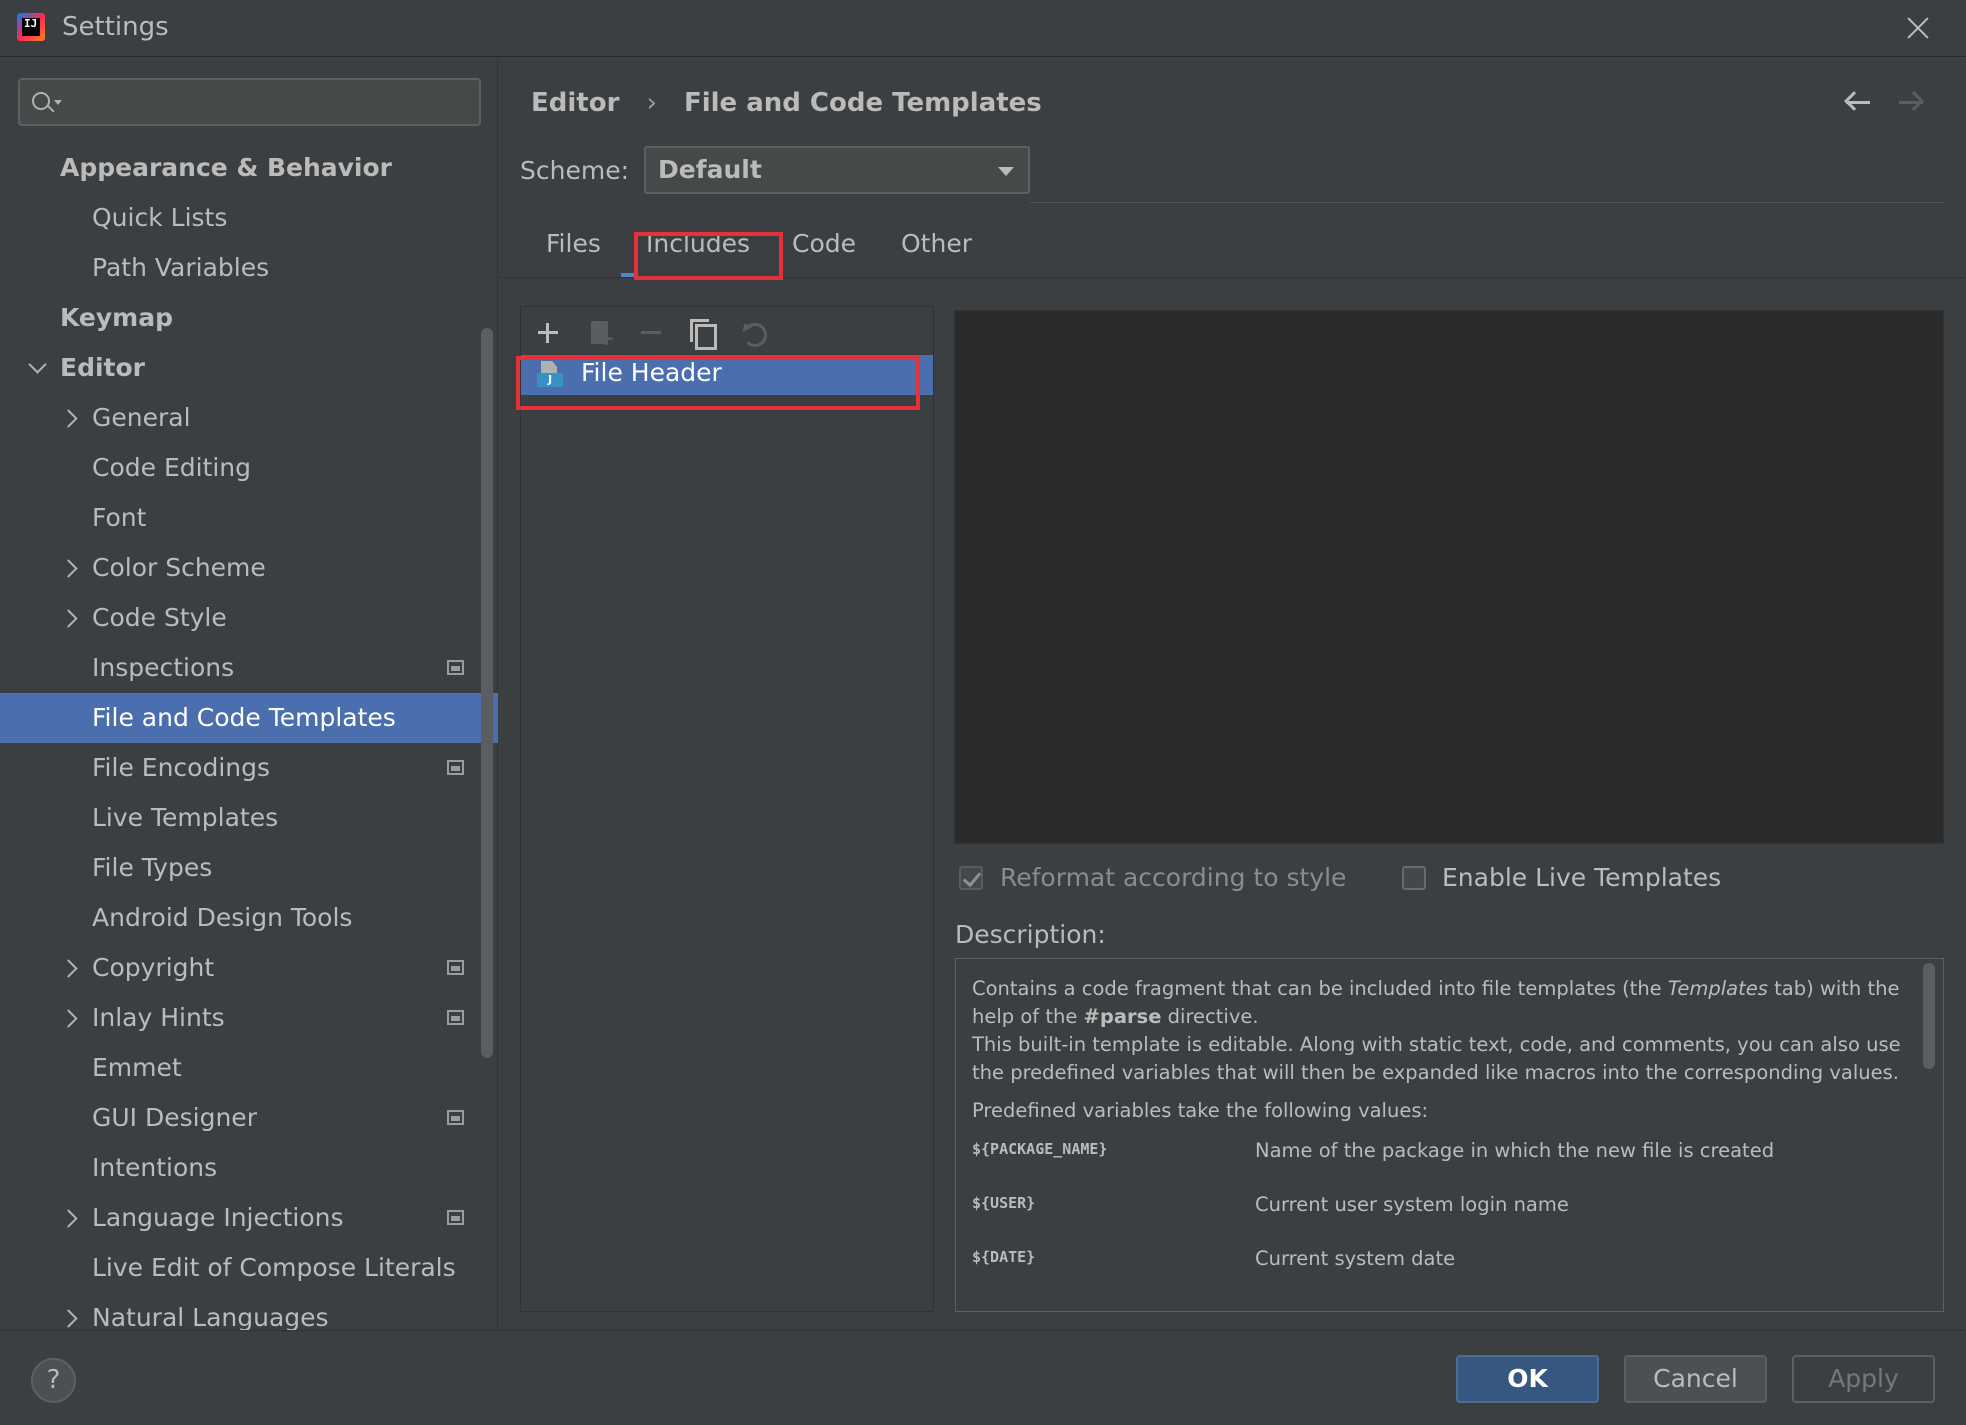 The width and height of the screenshot is (1966, 1425). I want to click on sidebar-item-label: Code Style, so click(159, 617).